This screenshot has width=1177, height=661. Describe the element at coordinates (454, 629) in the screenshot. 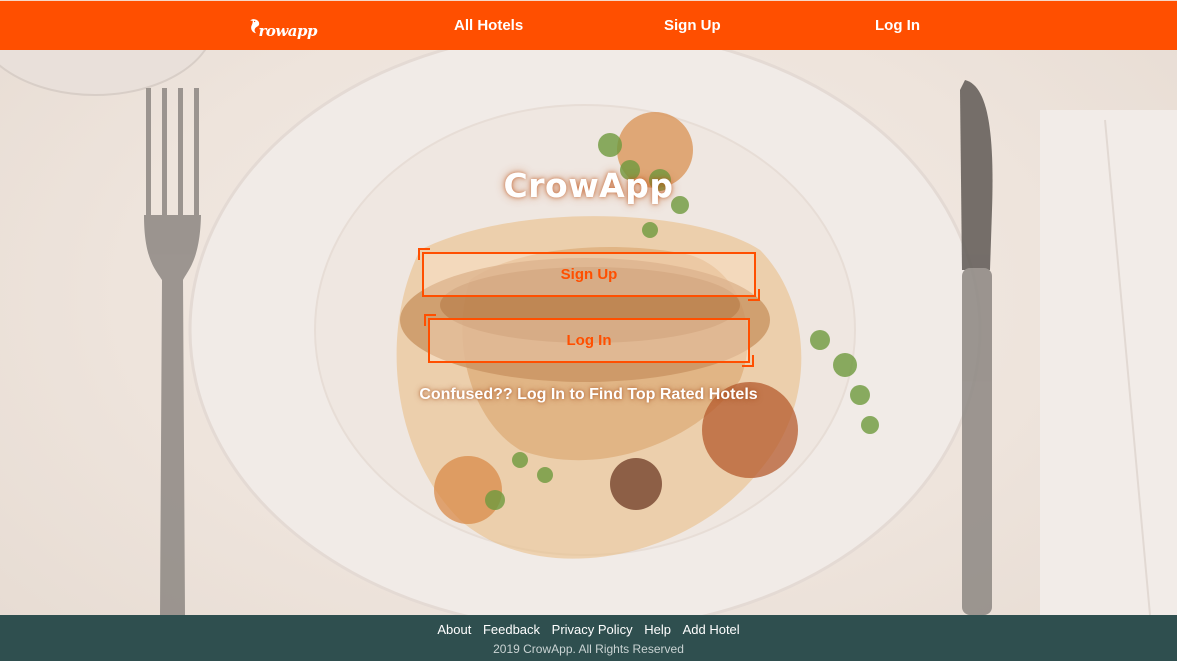

I see `footer-about-link: About` at that location.